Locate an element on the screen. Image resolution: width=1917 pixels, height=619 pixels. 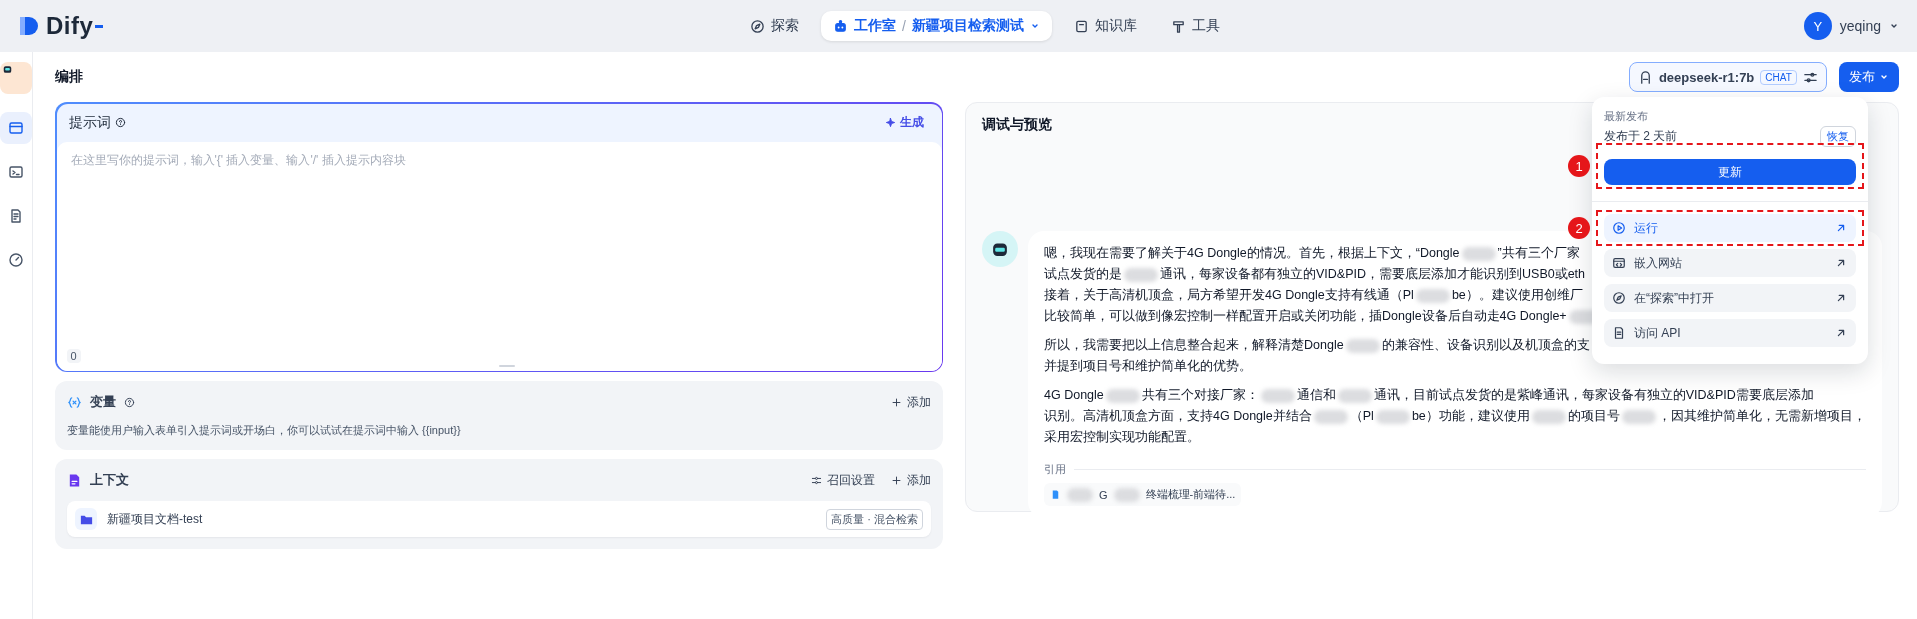
citation-label: 引用 is located at coordinates (1055, 469).